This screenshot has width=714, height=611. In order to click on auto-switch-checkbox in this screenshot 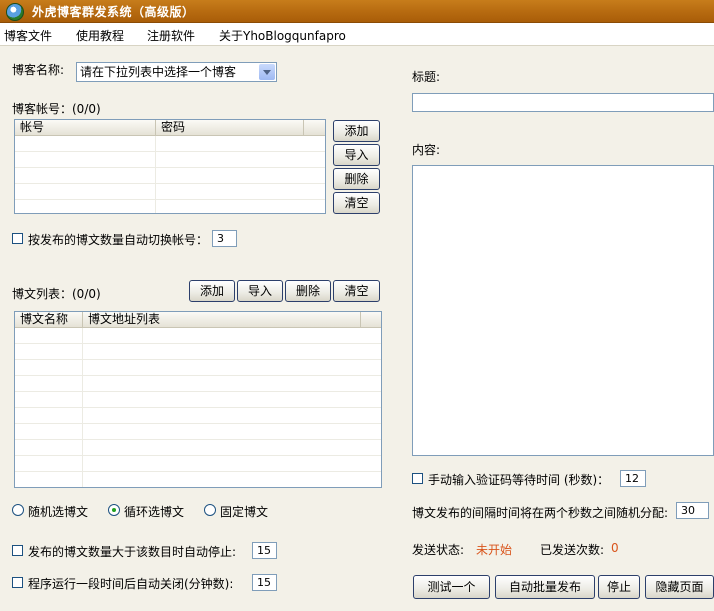, I will do `click(17, 238)`.